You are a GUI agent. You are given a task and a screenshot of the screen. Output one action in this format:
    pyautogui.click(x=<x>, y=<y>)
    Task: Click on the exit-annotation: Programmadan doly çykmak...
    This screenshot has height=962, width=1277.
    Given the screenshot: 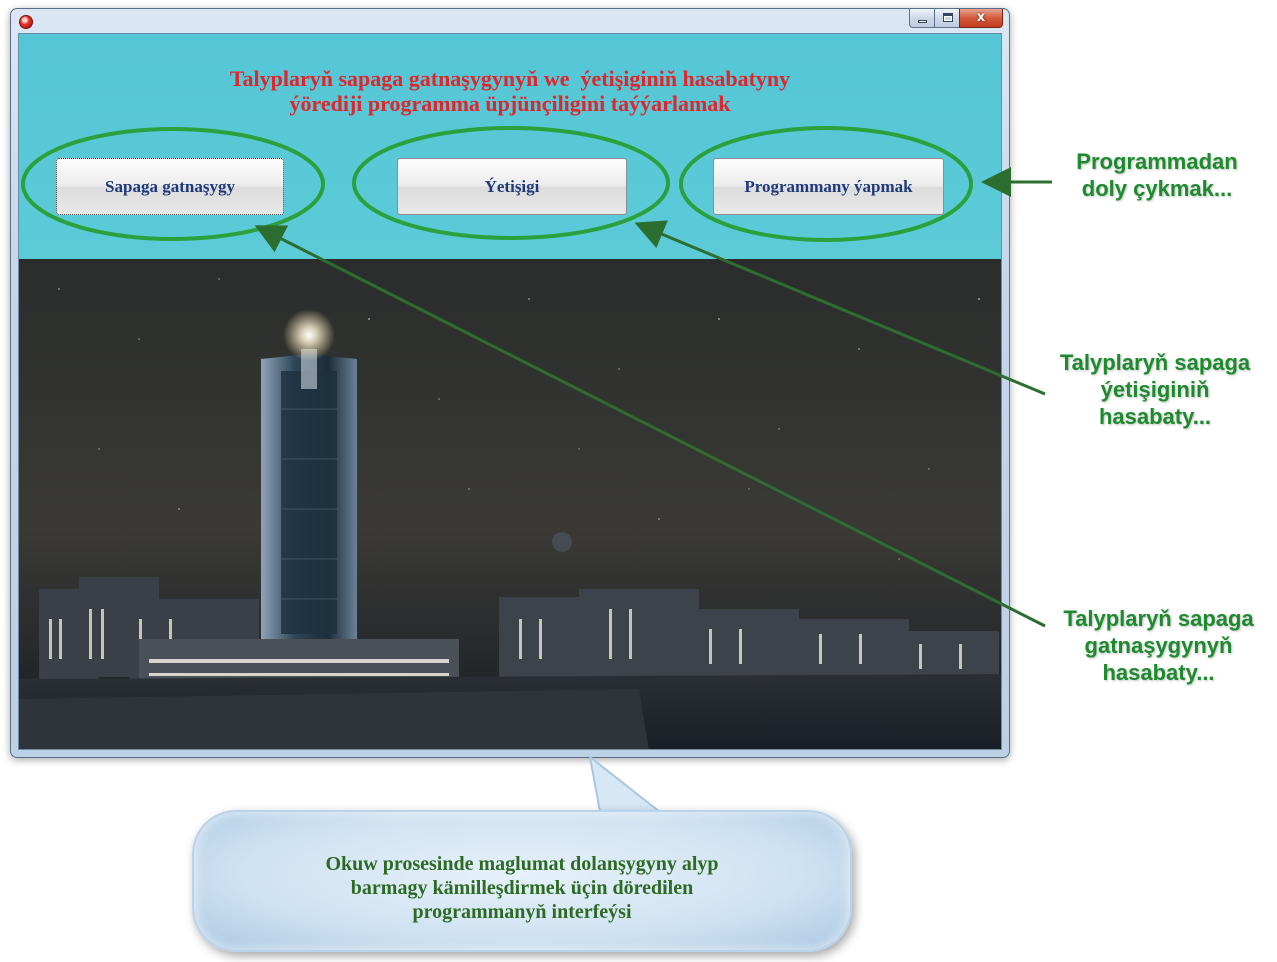 What is the action you would take?
    pyautogui.click(x=1157, y=175)
    